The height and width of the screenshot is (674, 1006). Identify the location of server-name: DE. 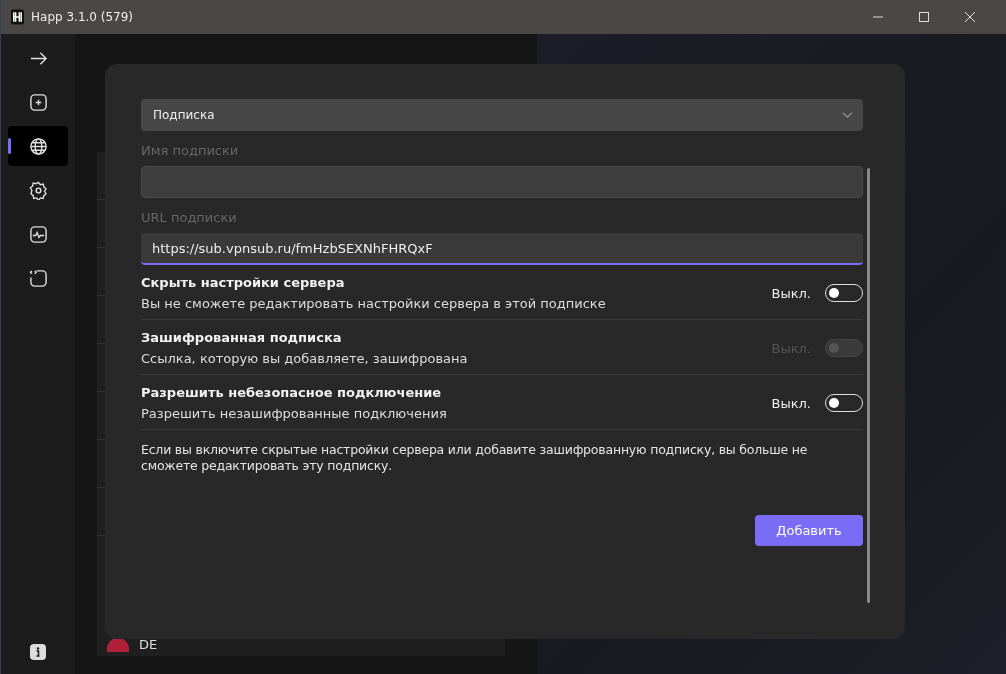
(148, 644).